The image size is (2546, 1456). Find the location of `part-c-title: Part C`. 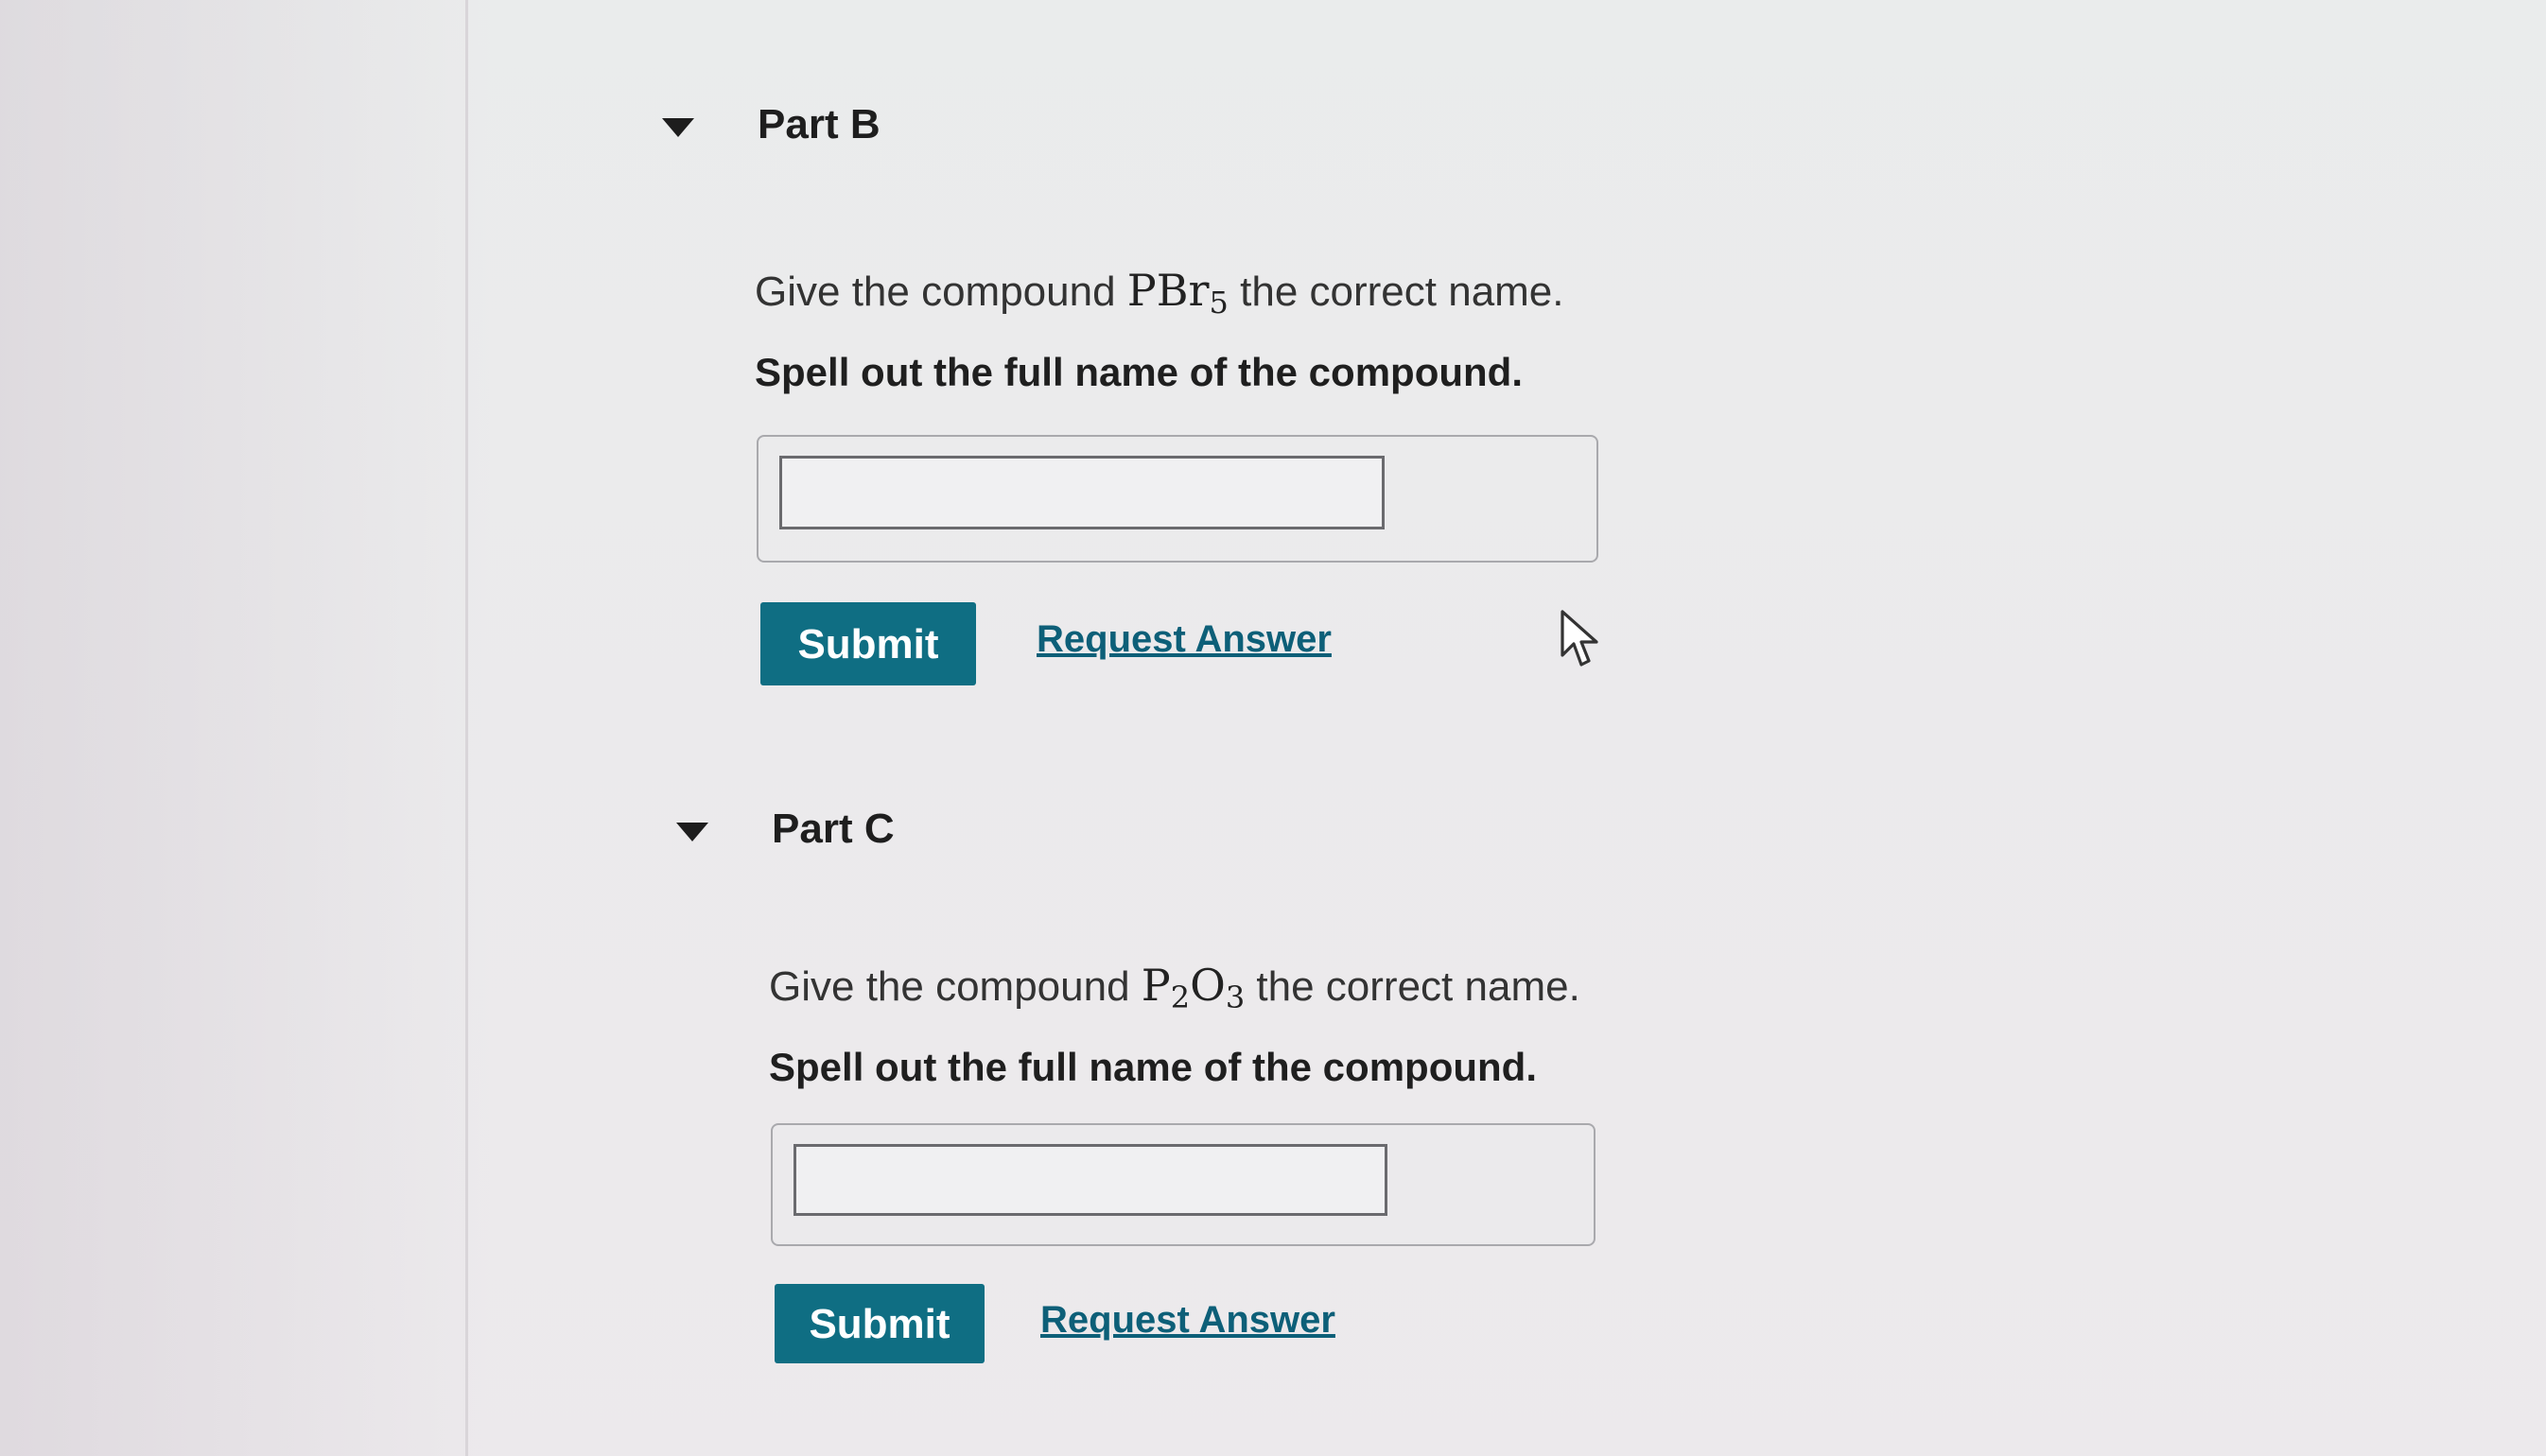

part-c-title: Part C is located at coordinates (833, 829).